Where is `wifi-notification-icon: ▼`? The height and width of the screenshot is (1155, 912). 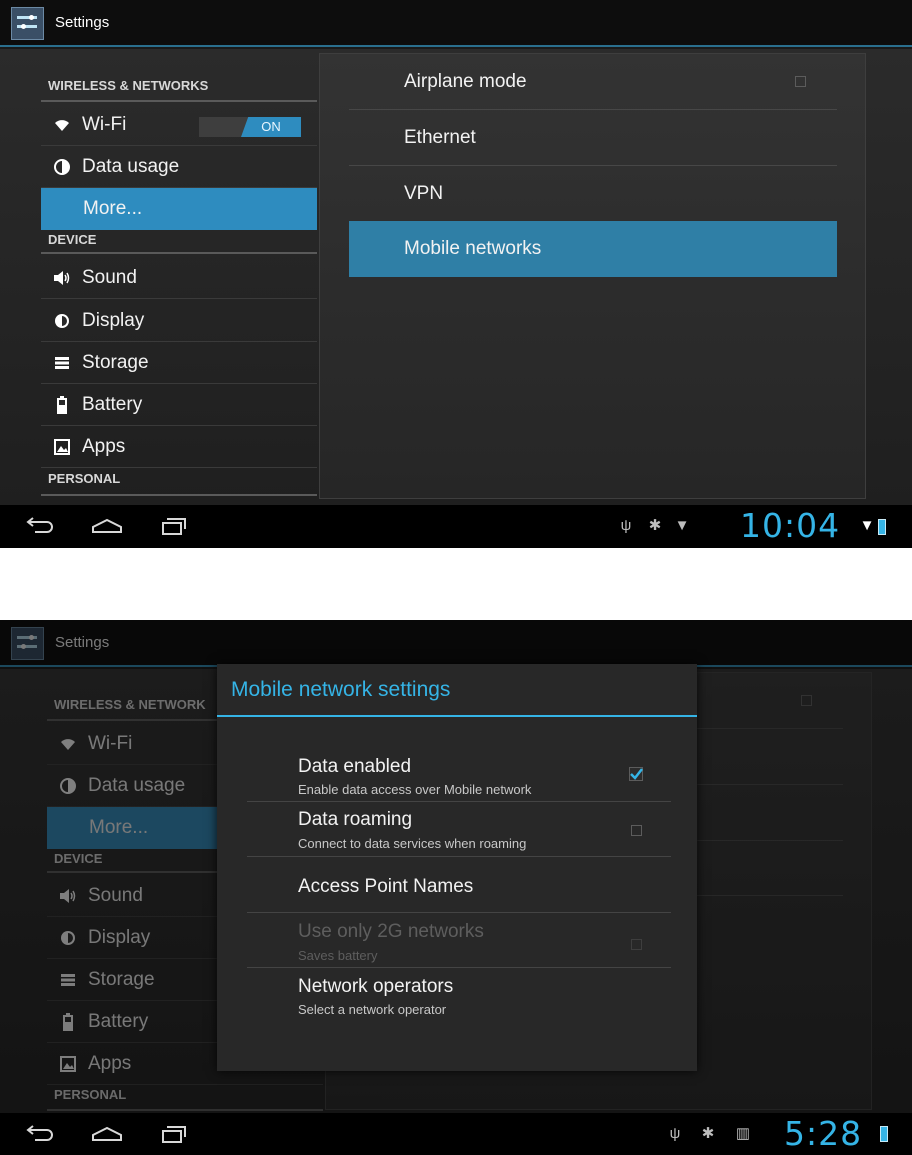
wifi-notification-icon: ▼ is located at coordinates (682, 525).